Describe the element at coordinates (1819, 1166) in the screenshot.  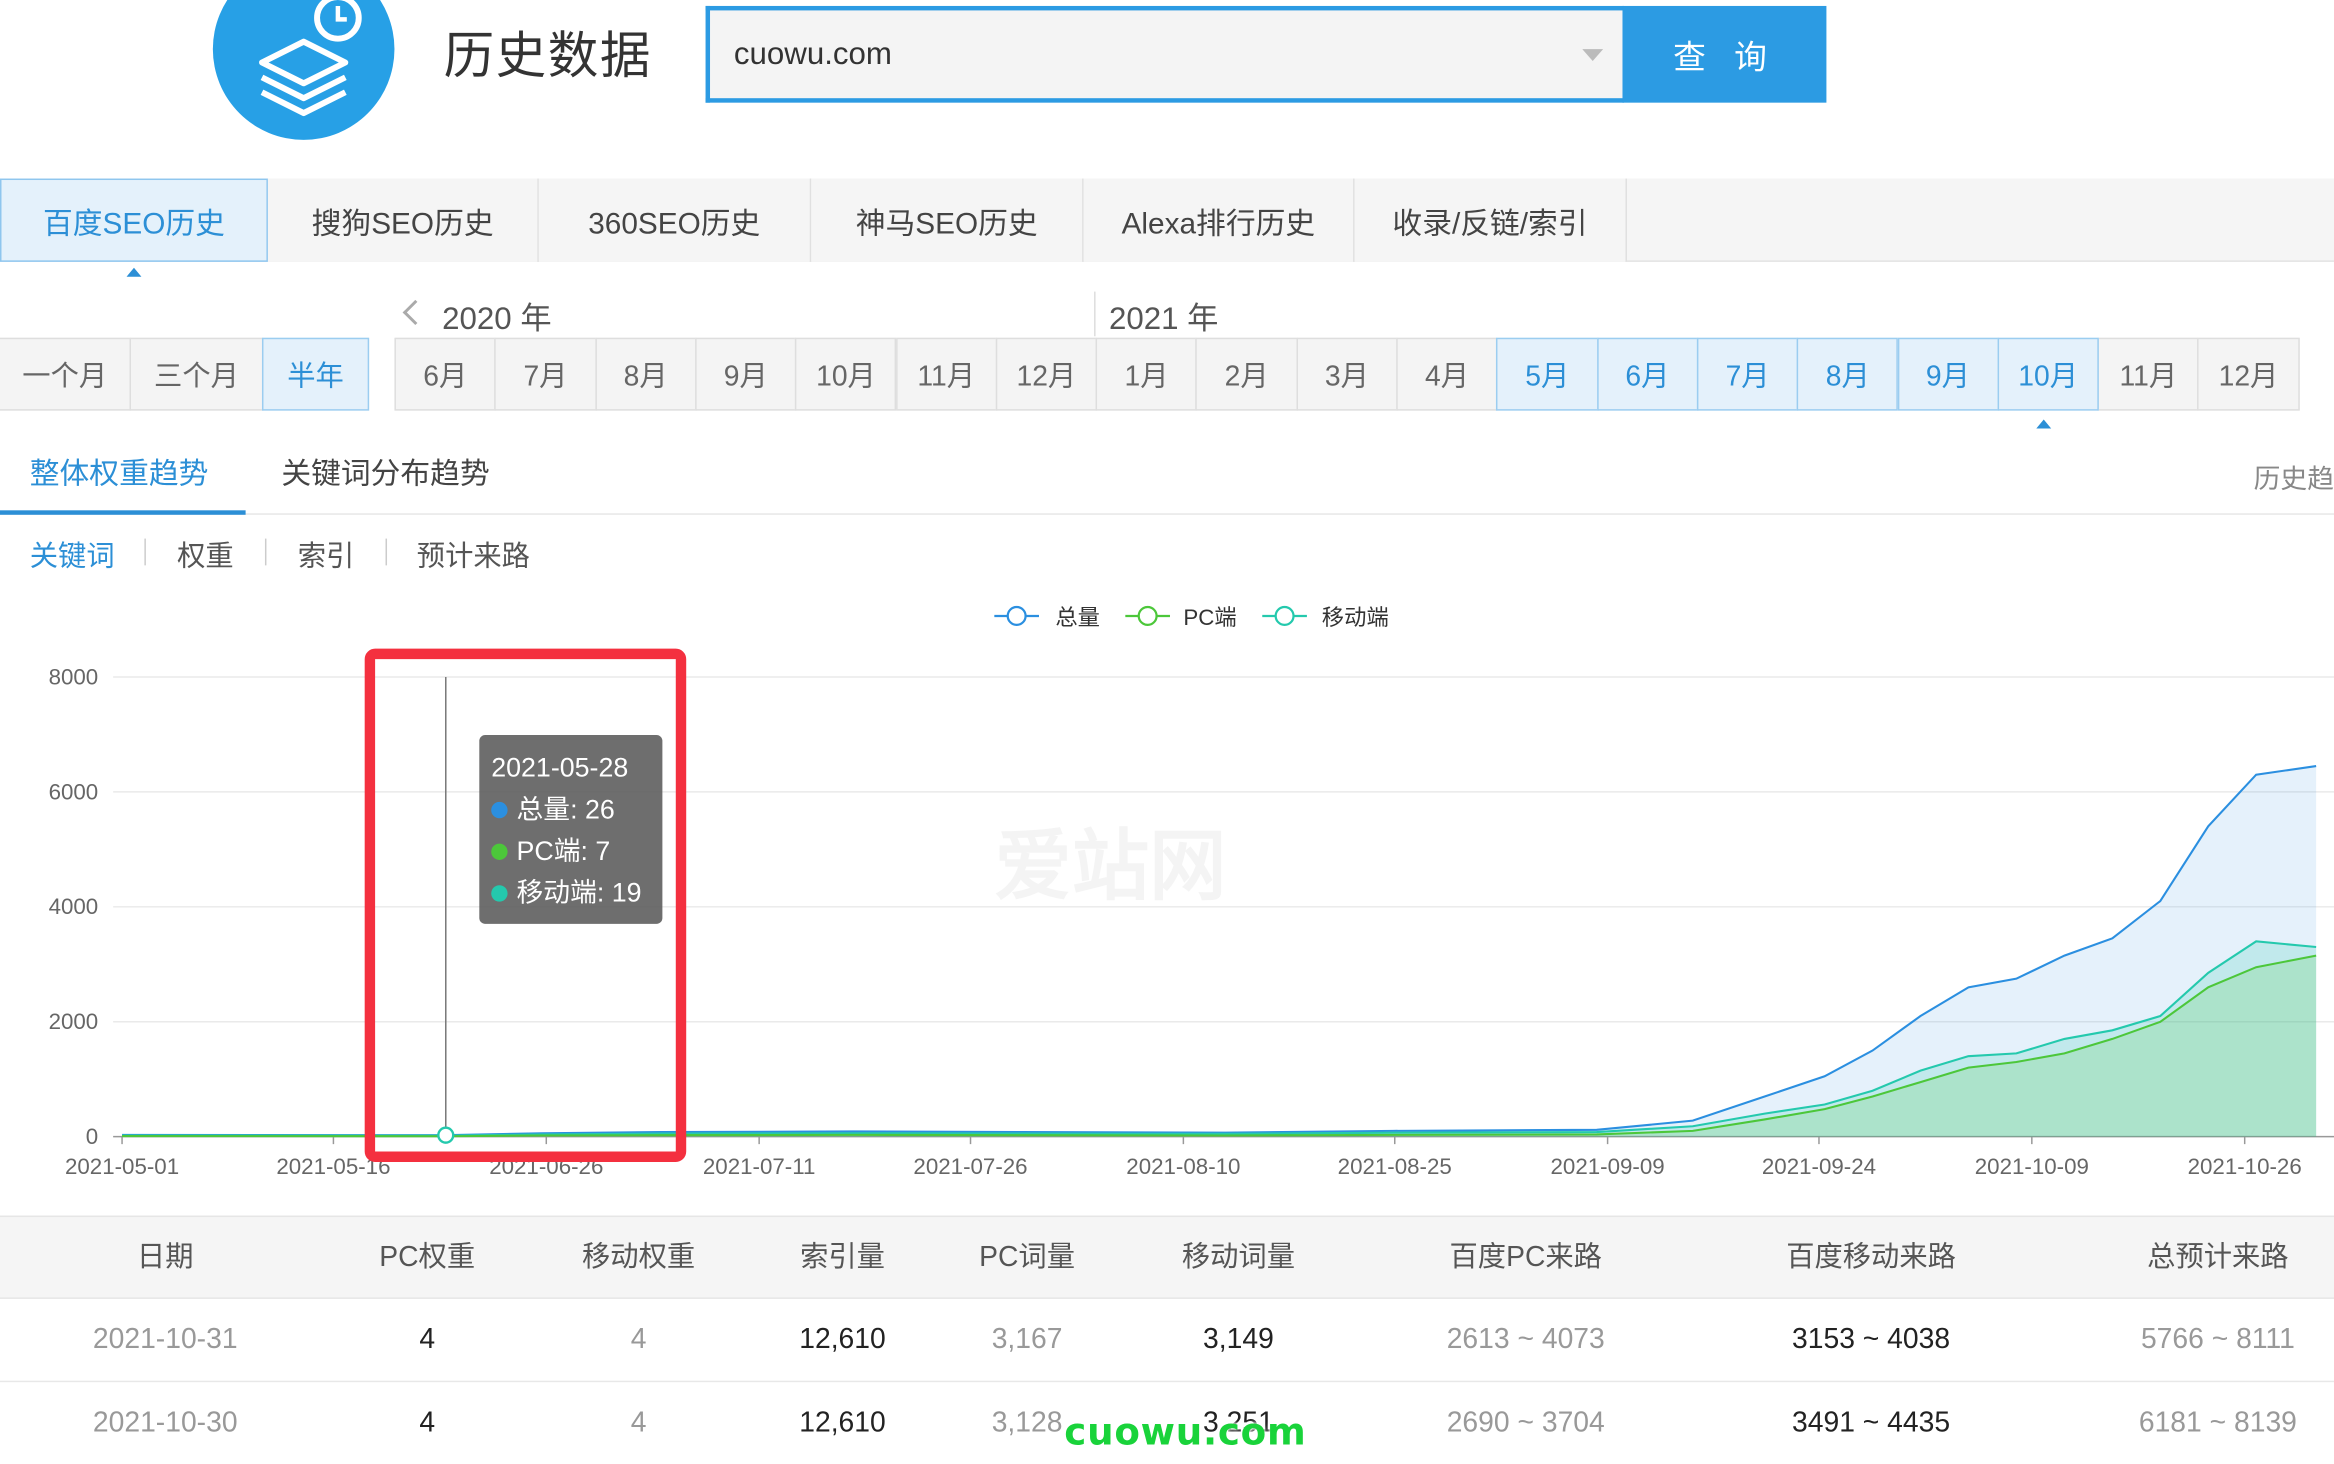
I see `x-tick-label: 2021-09-24` at that location.